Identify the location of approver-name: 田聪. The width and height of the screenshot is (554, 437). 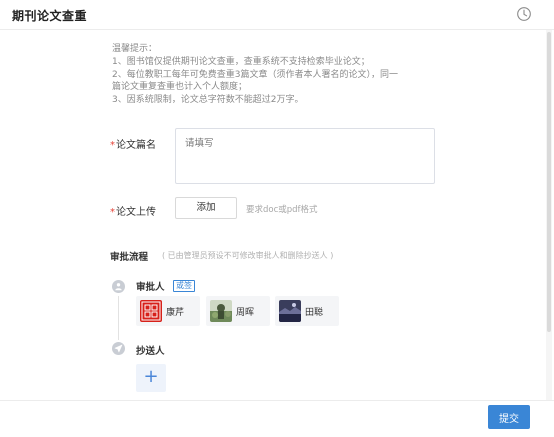
(314, 313).